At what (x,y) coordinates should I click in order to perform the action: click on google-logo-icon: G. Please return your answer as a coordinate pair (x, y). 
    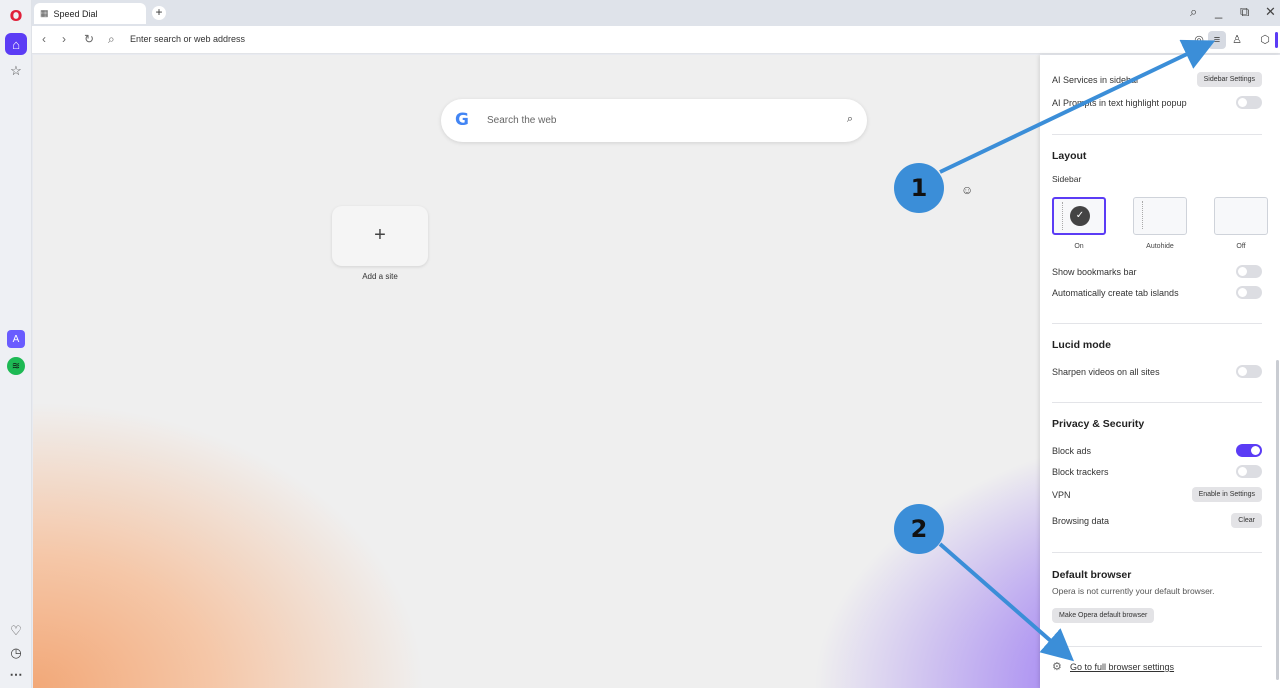
    Looking at the image, I should click on (462, 120).